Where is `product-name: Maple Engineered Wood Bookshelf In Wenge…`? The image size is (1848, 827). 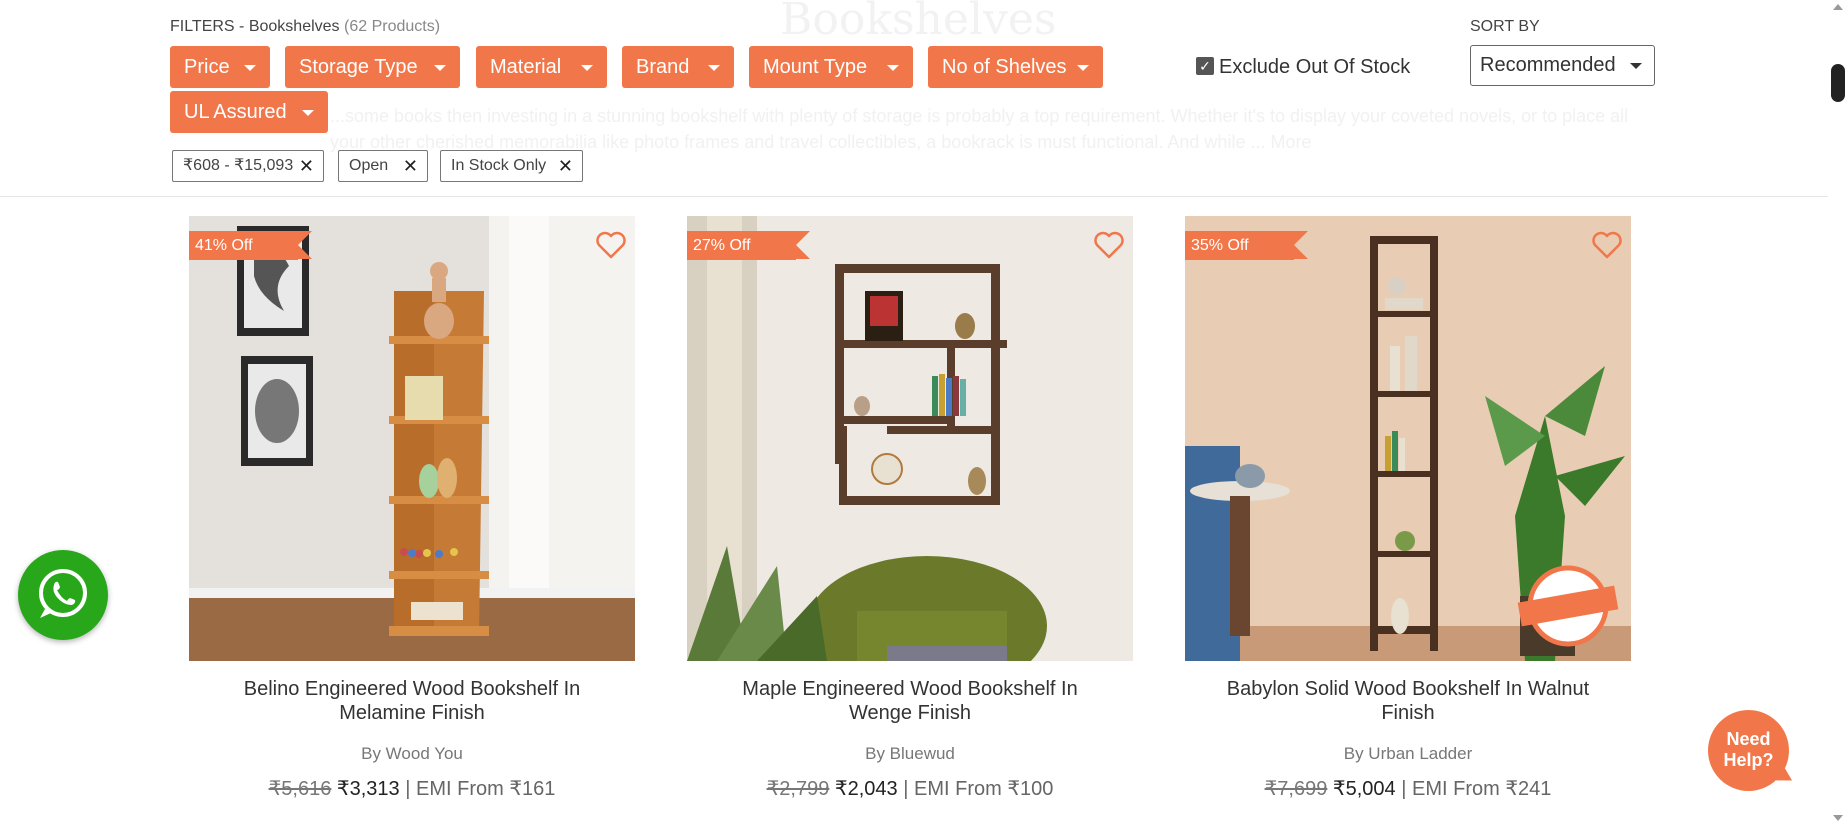 product-name: Maple Engineered Wood Bookshelf In Wenge… is located at coordinates (910, 701).